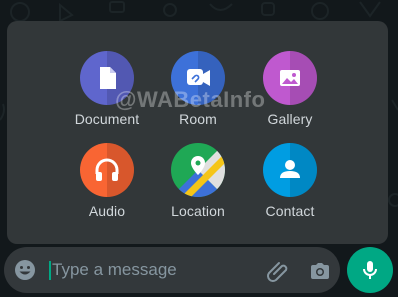 The width and height of the screenshot is (398, 297). I want to click on gallery-button, so click(290, 78).